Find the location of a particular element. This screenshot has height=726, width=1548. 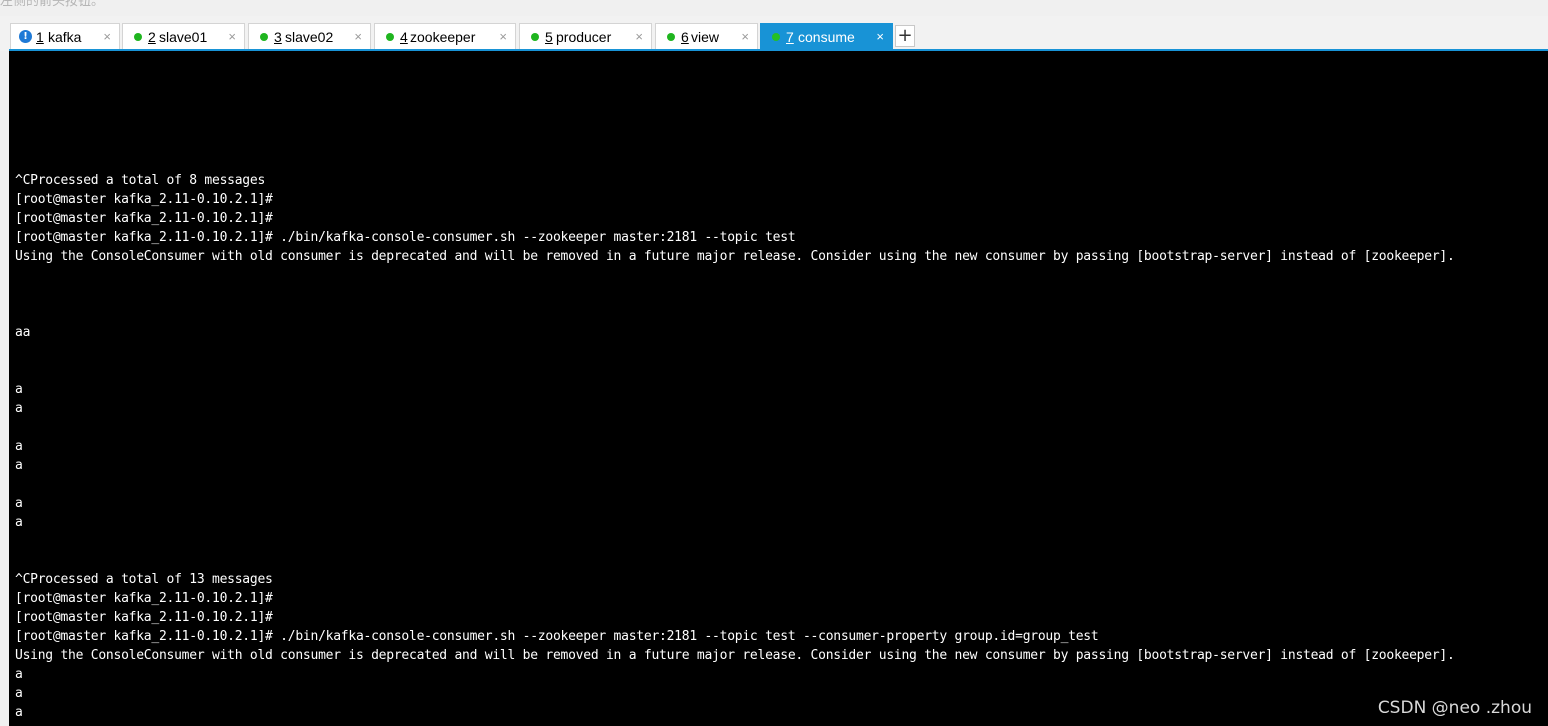

tab-number: 7 is located at coordinates (790, 37).